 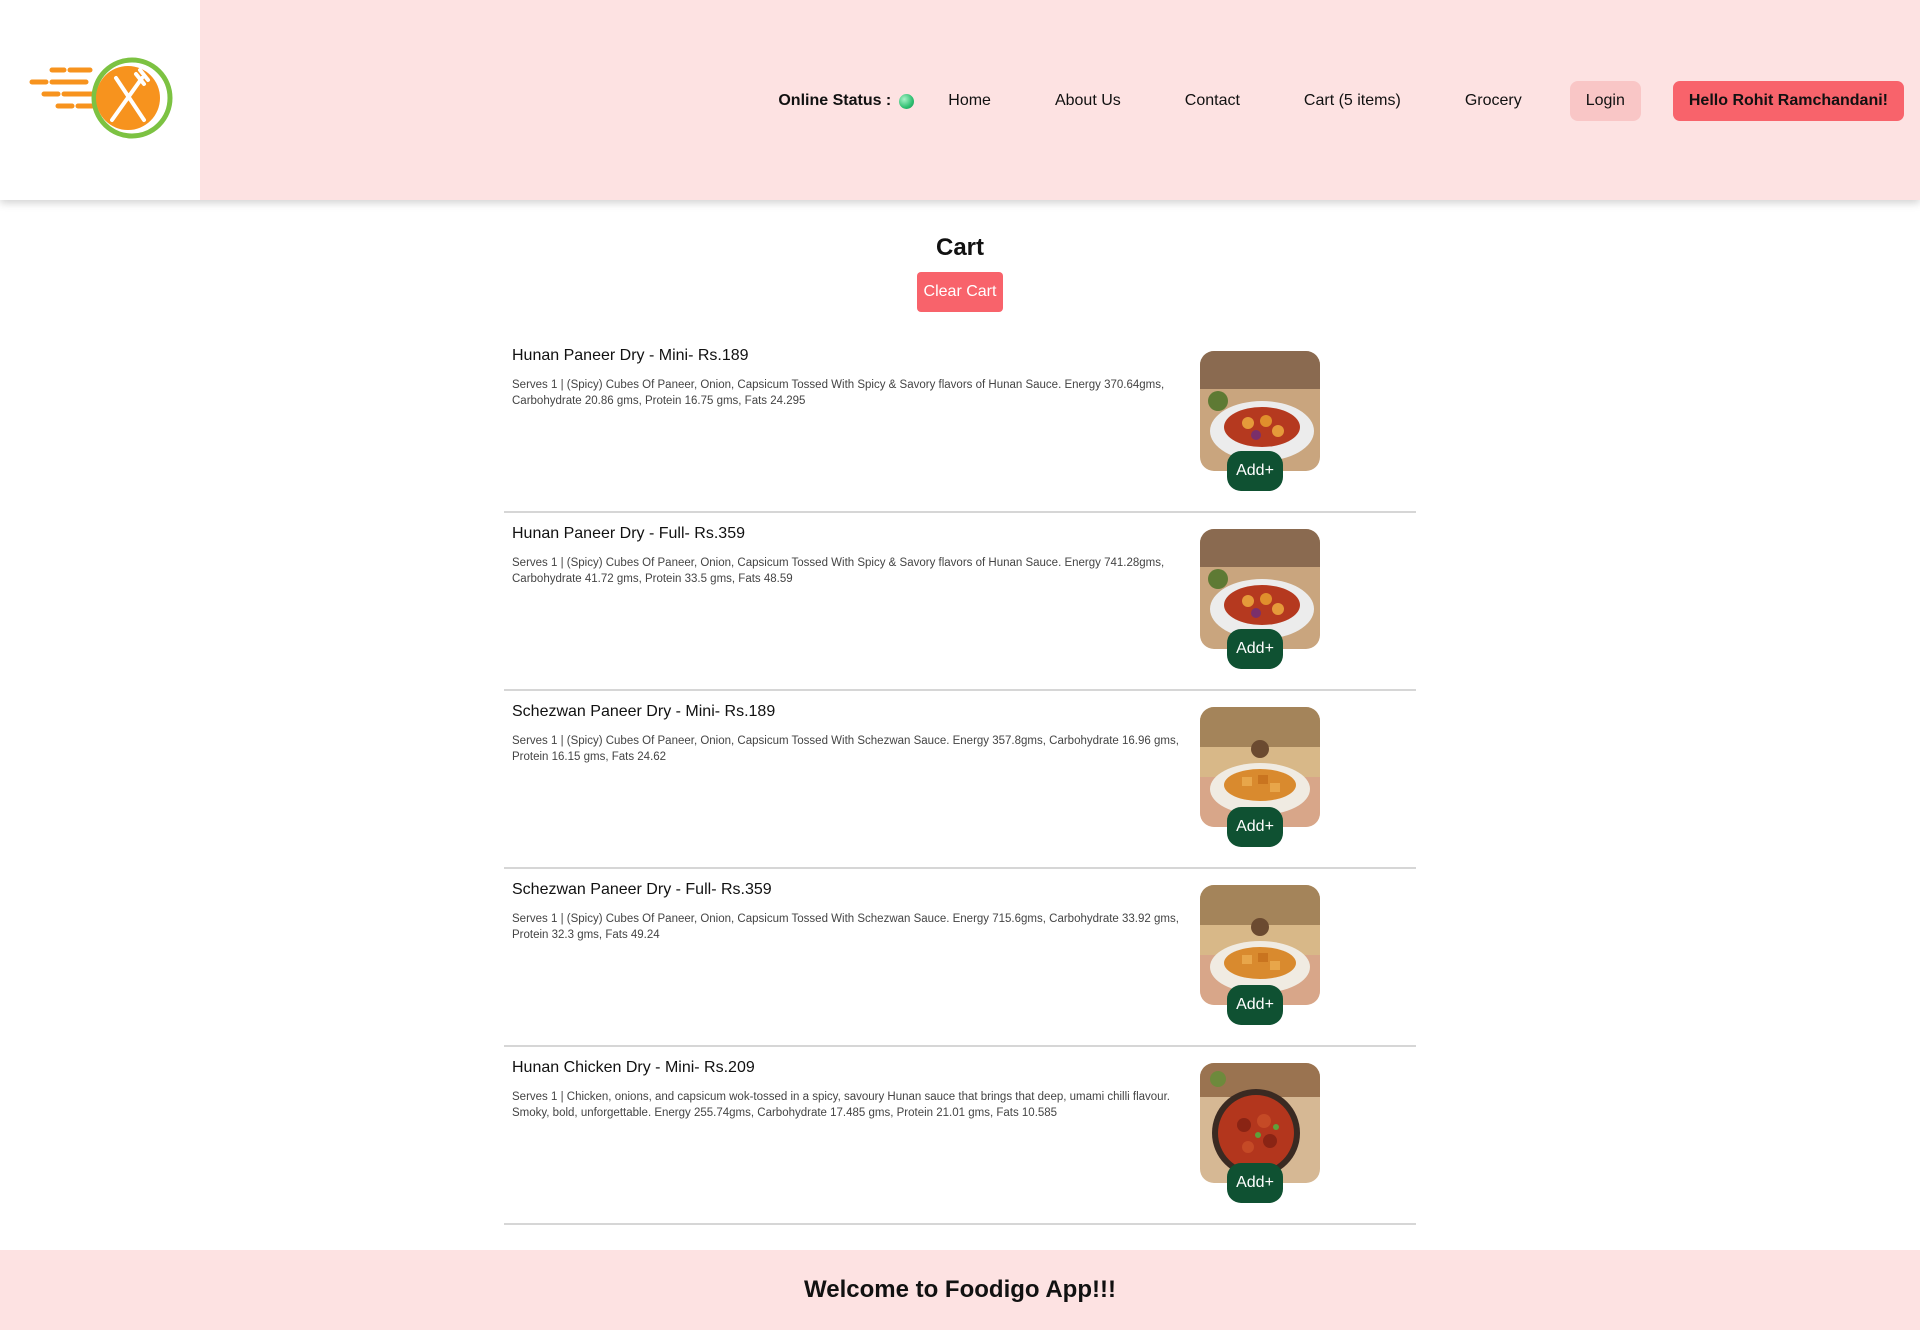 I want to click on online-status-indicator-icon, so click(x=907, y=101).